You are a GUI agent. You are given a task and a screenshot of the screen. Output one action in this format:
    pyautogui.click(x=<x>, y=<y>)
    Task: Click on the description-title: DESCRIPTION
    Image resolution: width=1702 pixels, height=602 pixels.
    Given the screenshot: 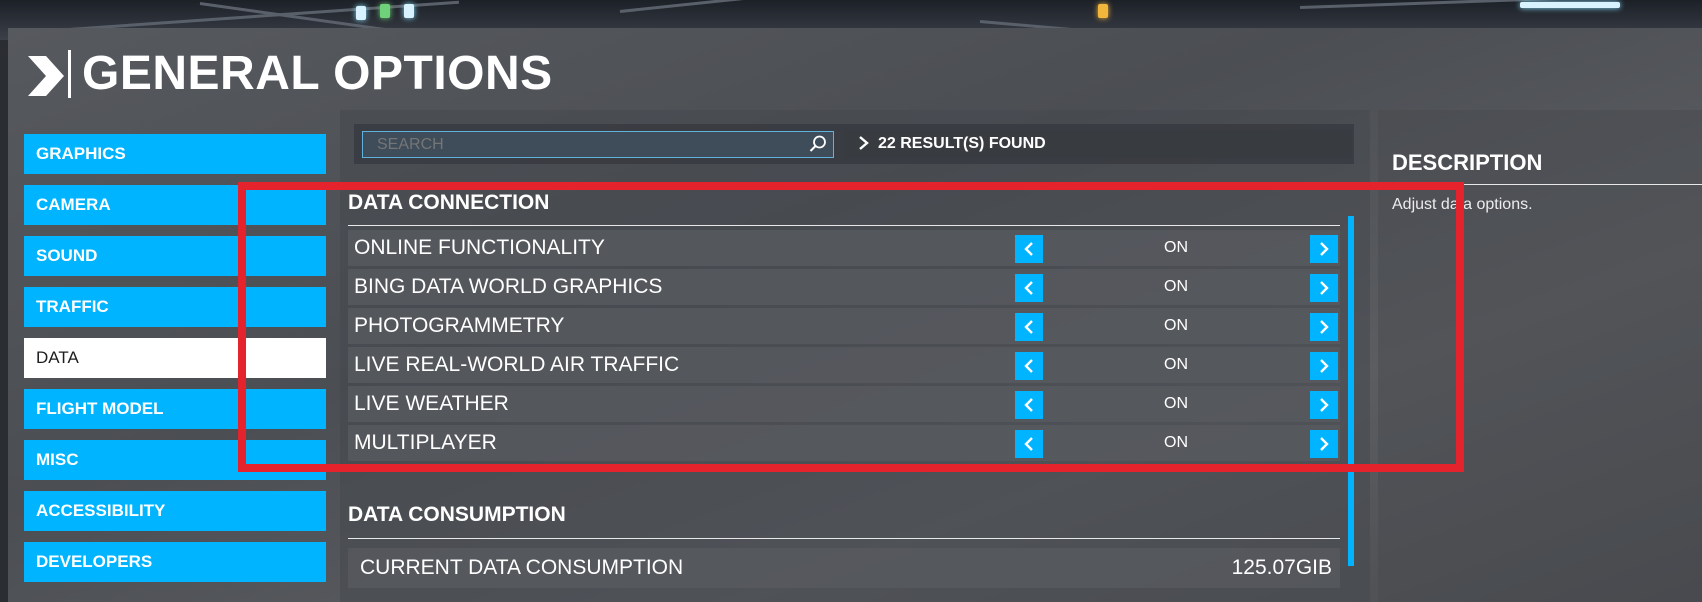 What is the action you would take?
    pyautogui.click(x=1467, y=162)
    